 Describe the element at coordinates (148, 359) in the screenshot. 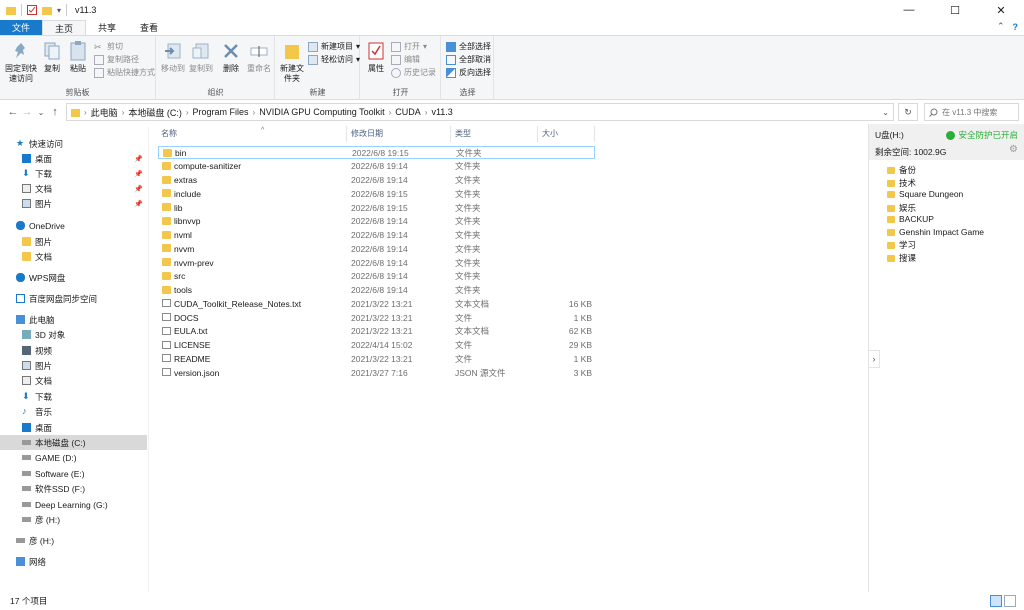

I see `pane-splitter` at that location.